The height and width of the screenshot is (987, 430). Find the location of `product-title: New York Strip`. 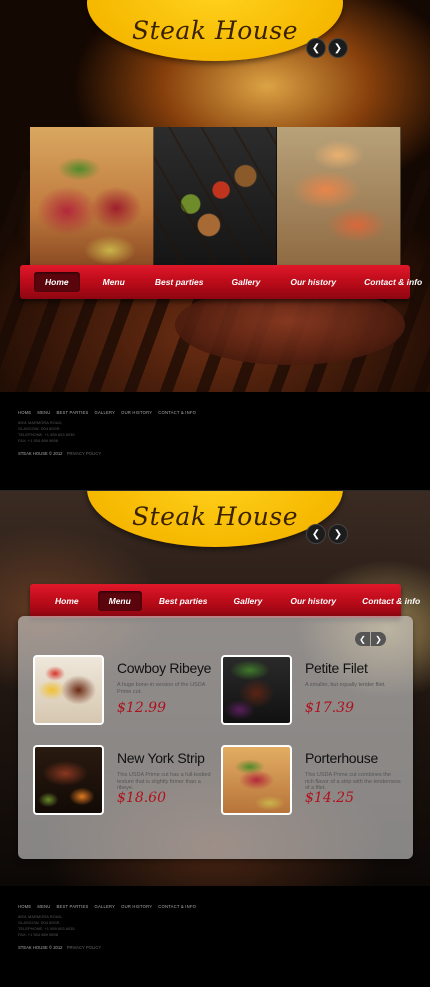

product-title: New York Strip is located at coordinates (161, 758).